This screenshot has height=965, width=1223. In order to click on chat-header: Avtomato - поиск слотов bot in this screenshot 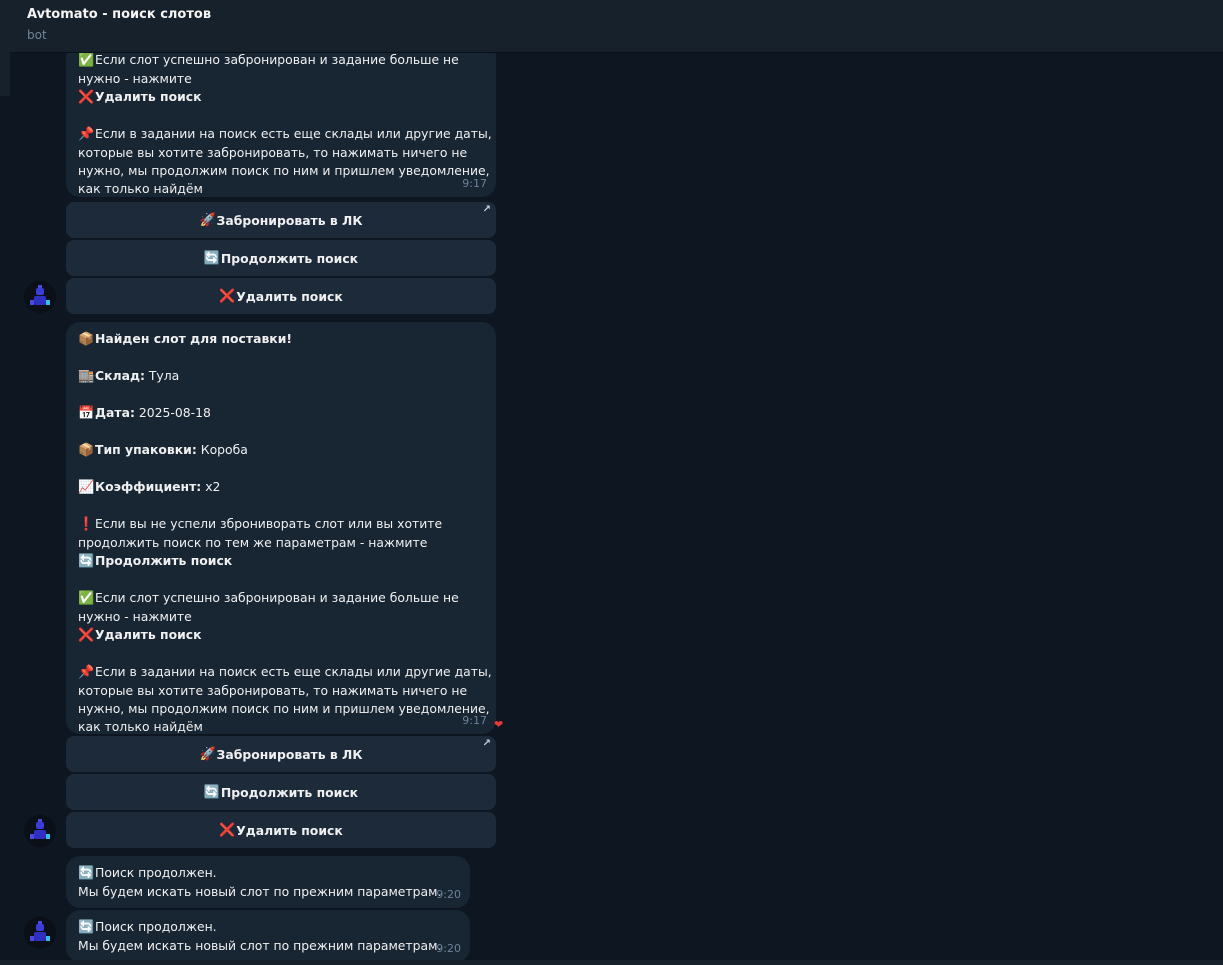, I will do `click(616, 26)`.